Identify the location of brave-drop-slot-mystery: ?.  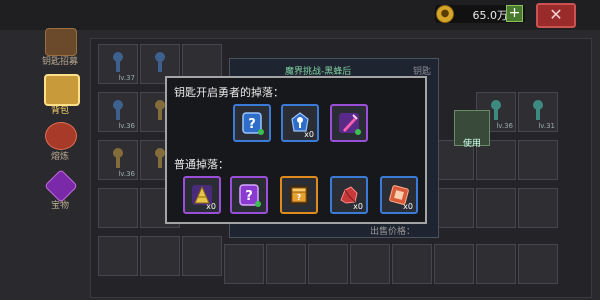
(252, 123).